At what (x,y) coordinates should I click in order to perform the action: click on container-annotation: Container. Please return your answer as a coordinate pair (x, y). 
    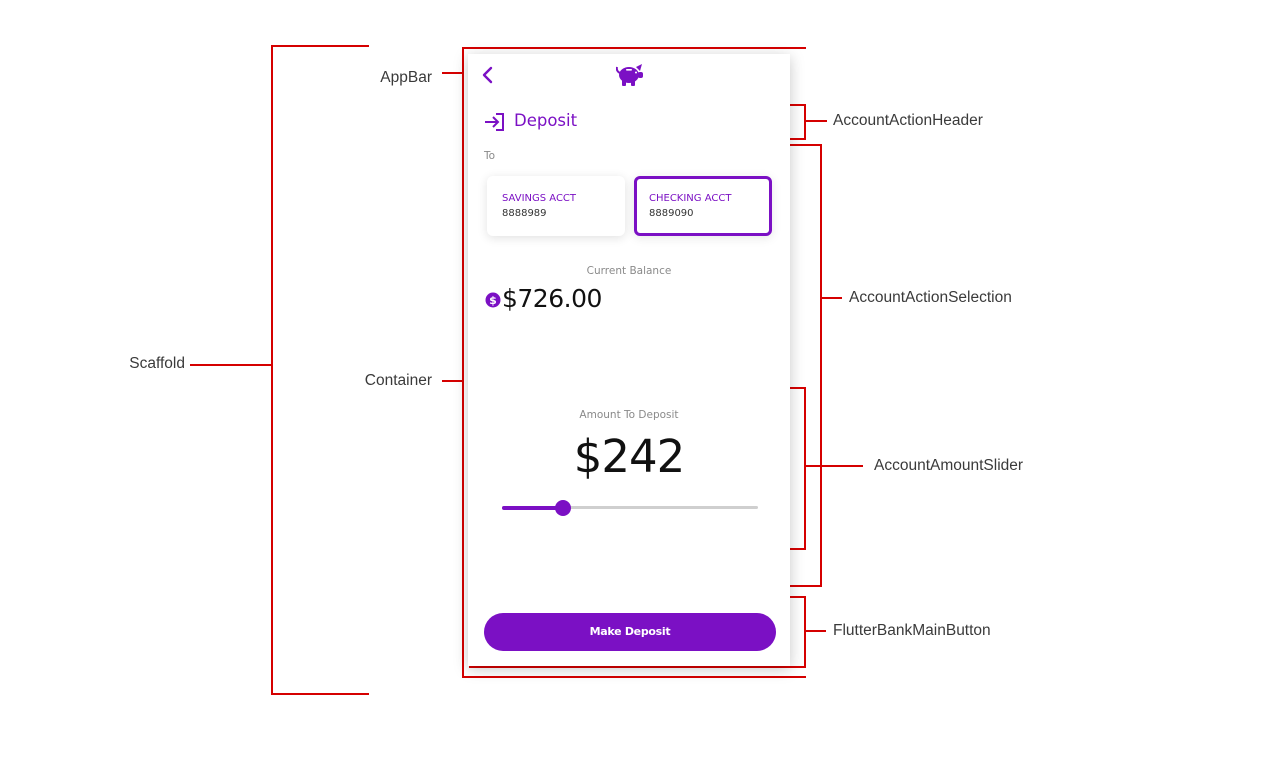
    Looking at the image, I should click on (398, 380).